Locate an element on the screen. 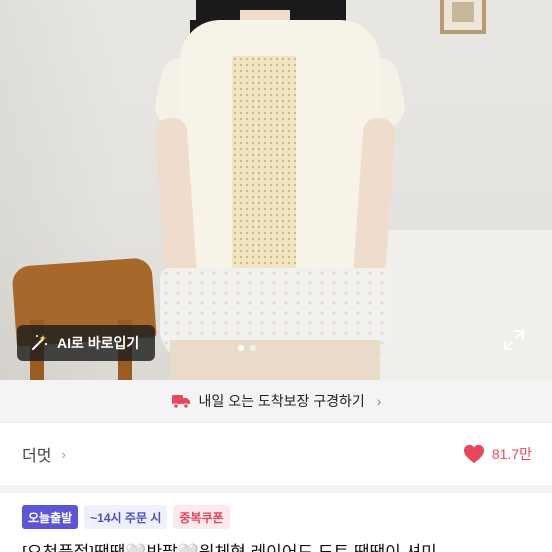 This screenshot has height=552, width=552. shop-name: 더멋 is located at coordinates (37, 456).